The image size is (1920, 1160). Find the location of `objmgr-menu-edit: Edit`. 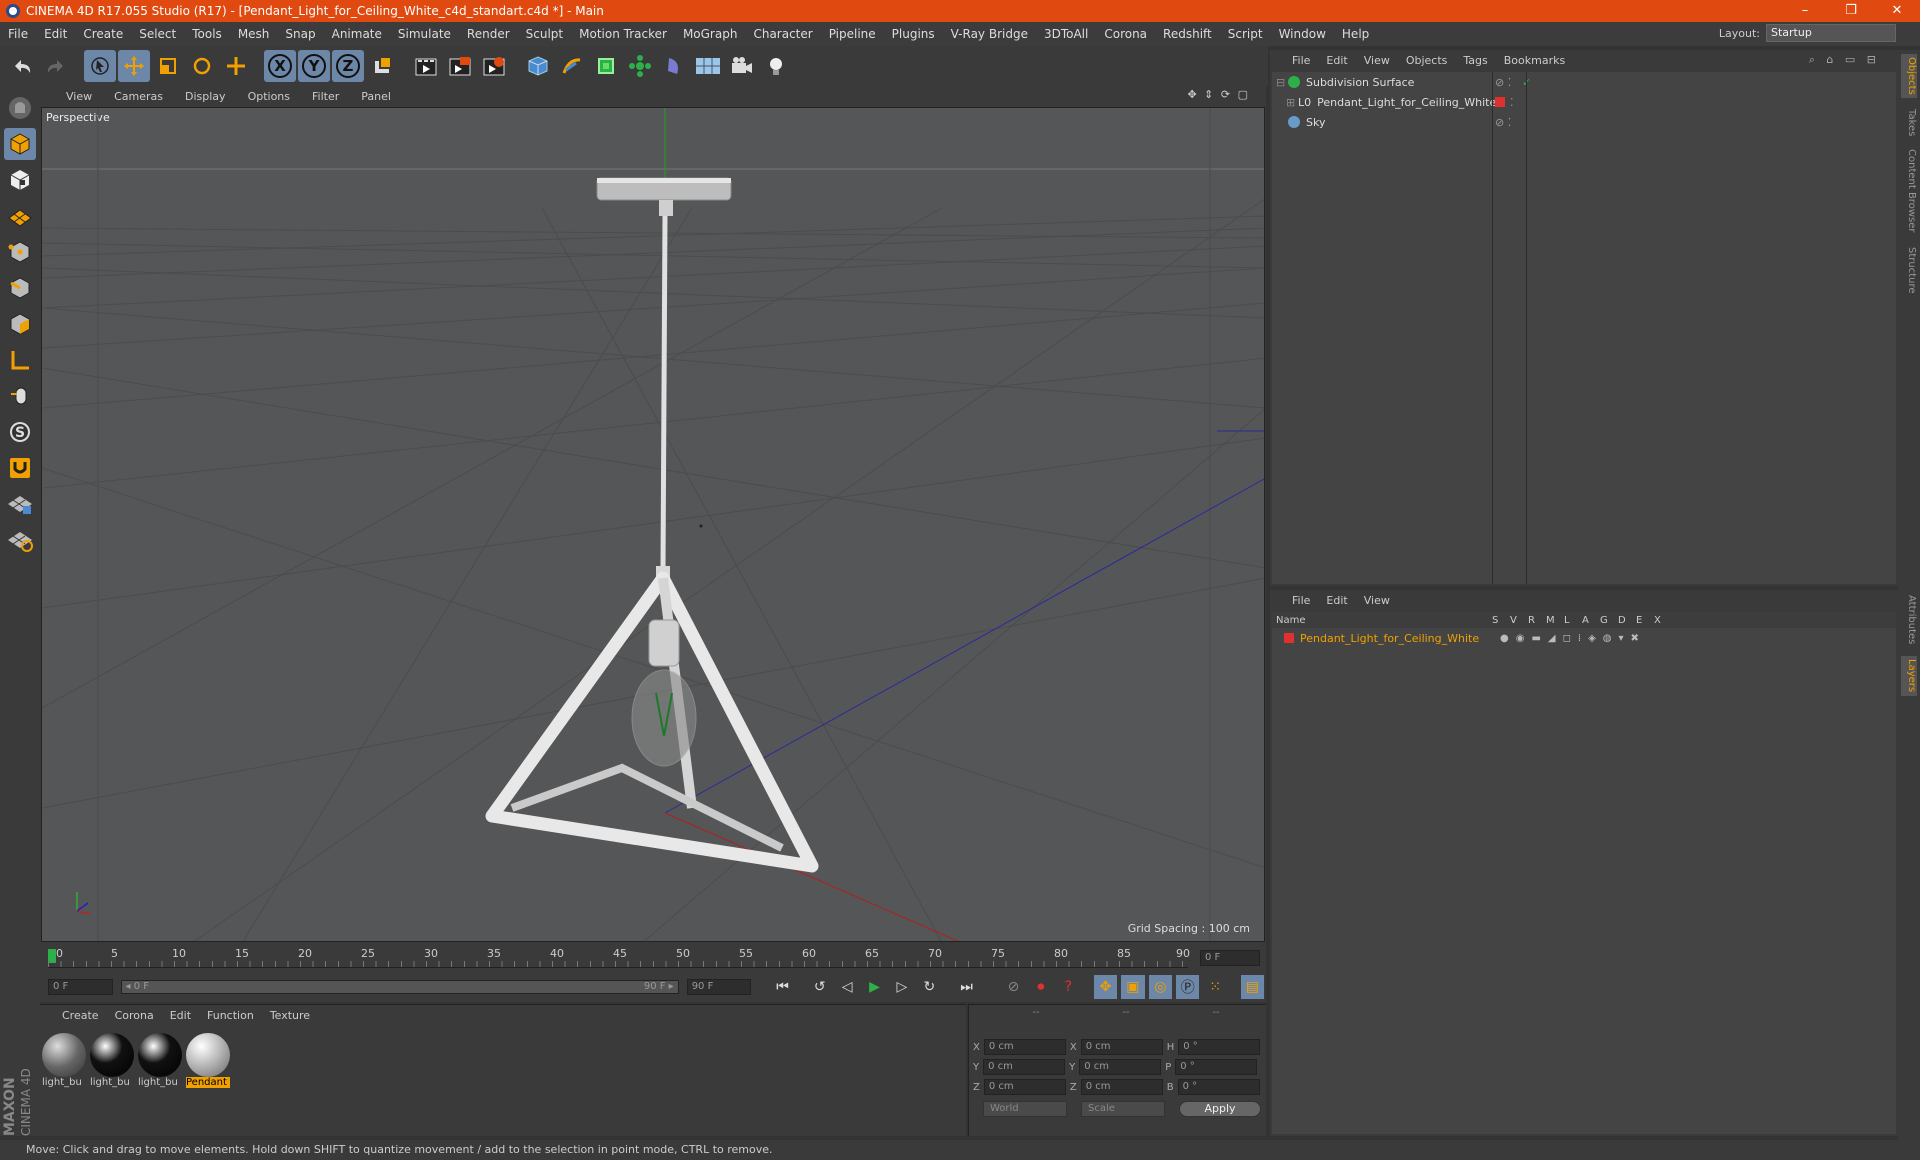

objmgr-menu-edit: Edit is located at coordinates (1336, 60).